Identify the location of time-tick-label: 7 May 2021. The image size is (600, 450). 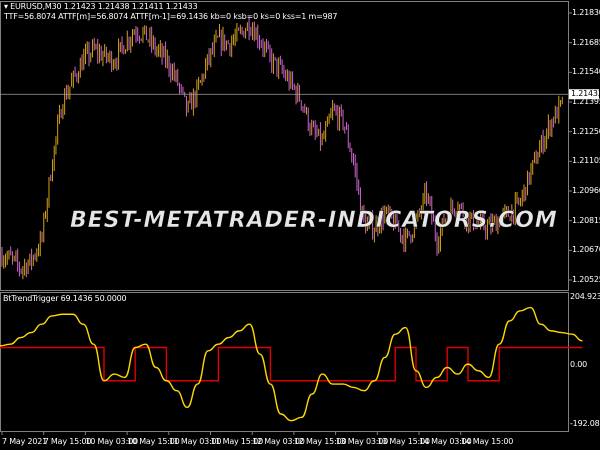
(25, 441).